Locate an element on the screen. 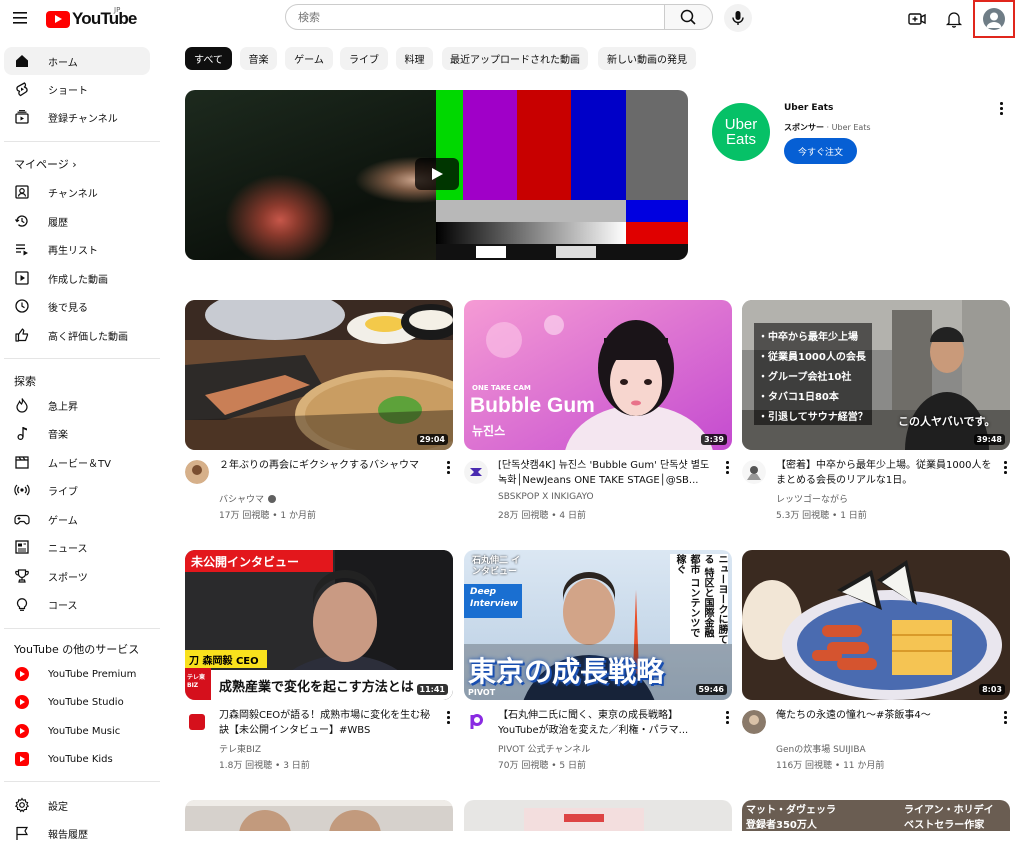 The image size is (1024, 847). video-title: 刀森岡毅CEOが語る！成熟市場に変化を生む秘訣【未公開インタビュー】#WBS is located at coordinates (329, 723).